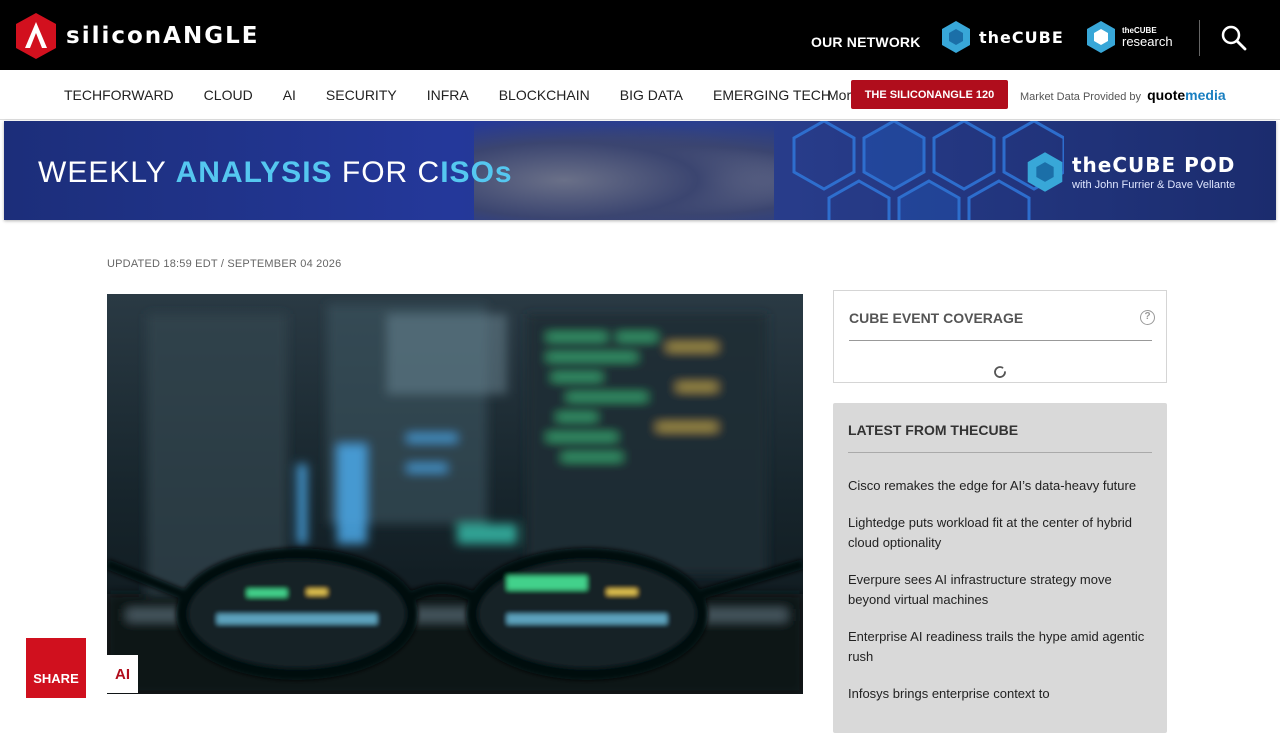 This screenshot has height=733, width=1280. I want to click on siliconangle-120-button: THE SILICONANGLE 120, so click(929, 94).